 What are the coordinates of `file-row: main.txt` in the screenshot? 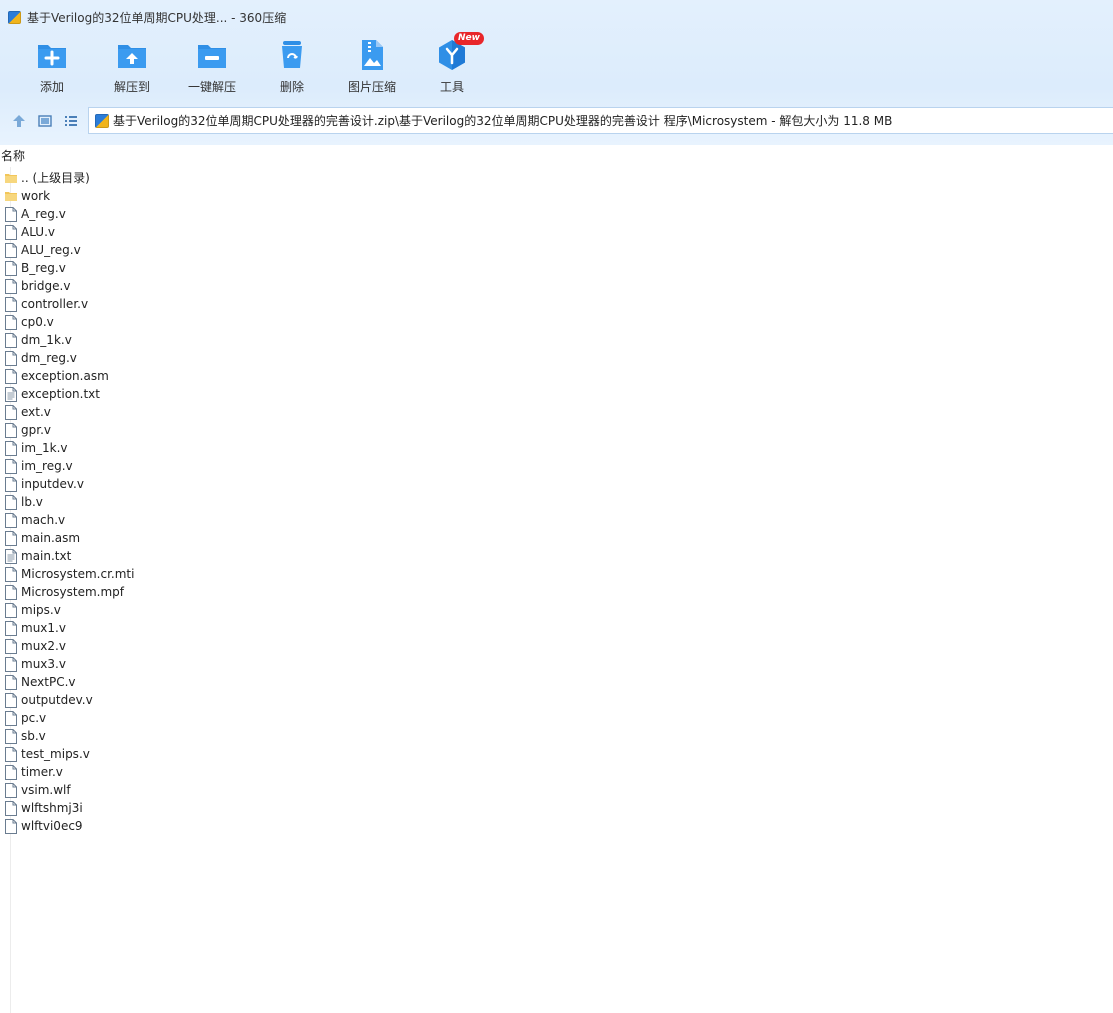 It's located at (69, 556).